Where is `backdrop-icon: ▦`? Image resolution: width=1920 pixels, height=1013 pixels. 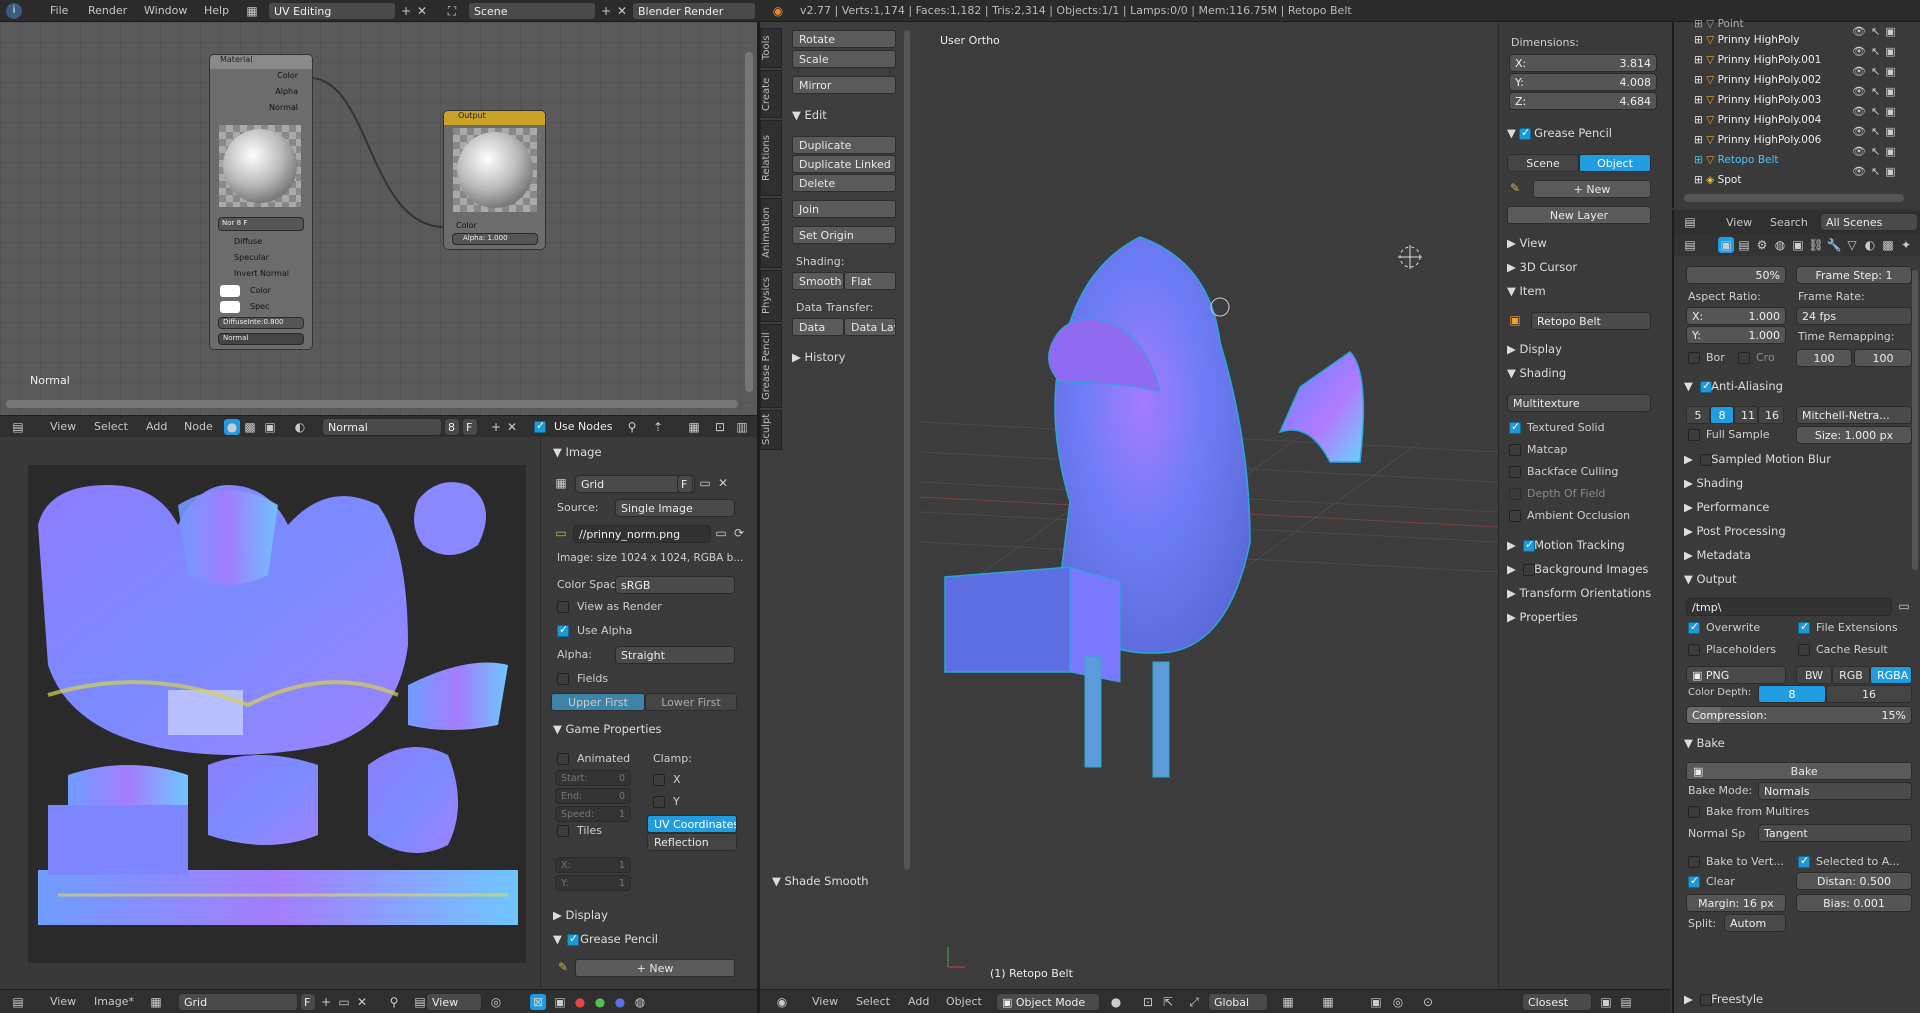
backdrop-icon: ▦ is located at coordinates (694, 427).